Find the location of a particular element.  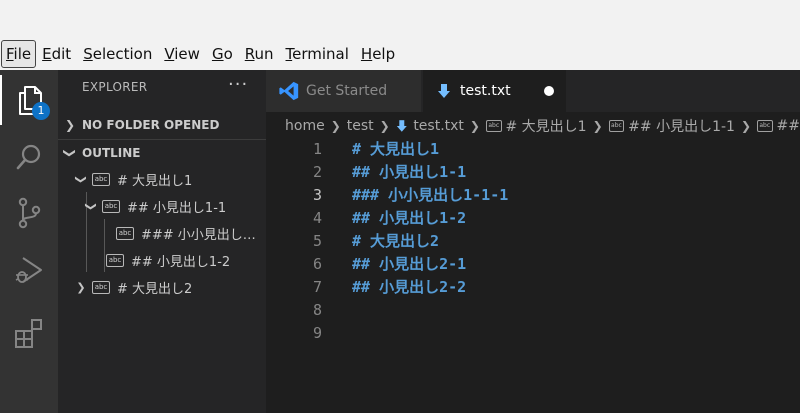

menu-file-mnemonic: F is located at coordinates (10, 54).